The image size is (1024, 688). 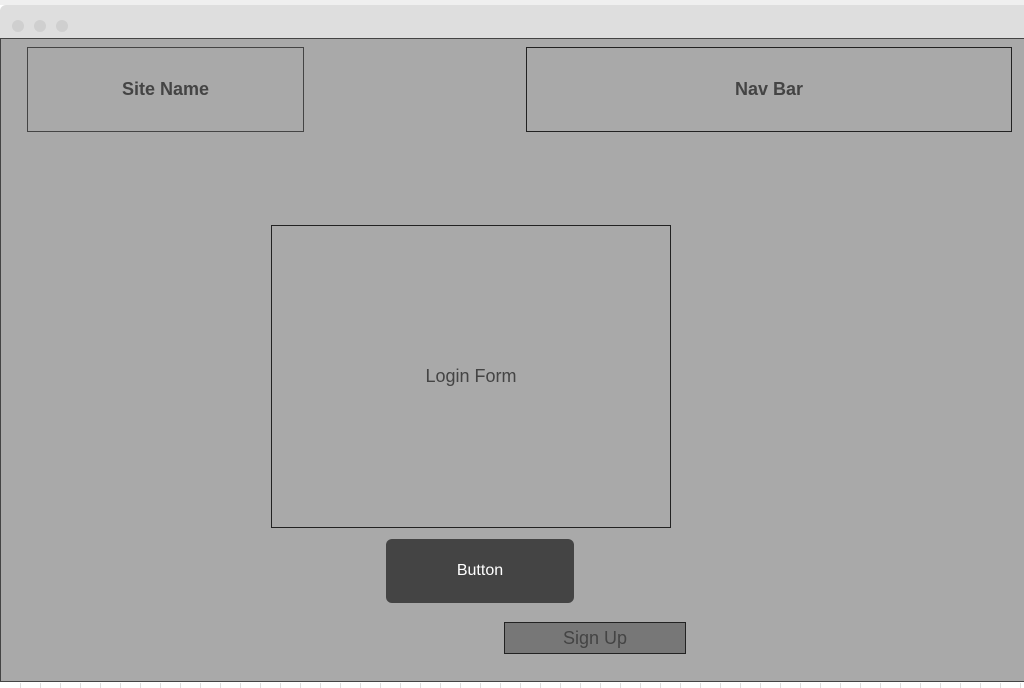 I want to click on close-window-icon, so click(x=18, y=26).